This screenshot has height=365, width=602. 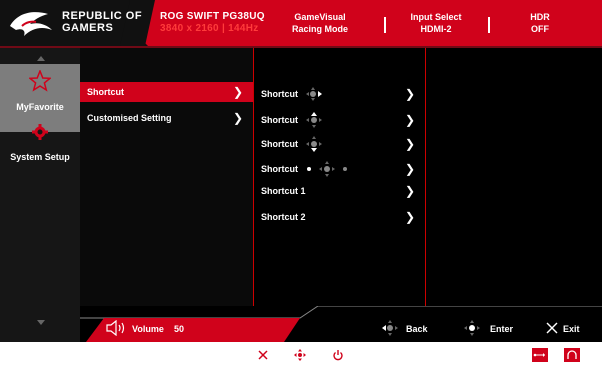 What do you see at coordinates (339, 120) in the screenshot?
I see `submenu-item-shortcut-up: Shortcut ❯` at bounding box center [339, 120].